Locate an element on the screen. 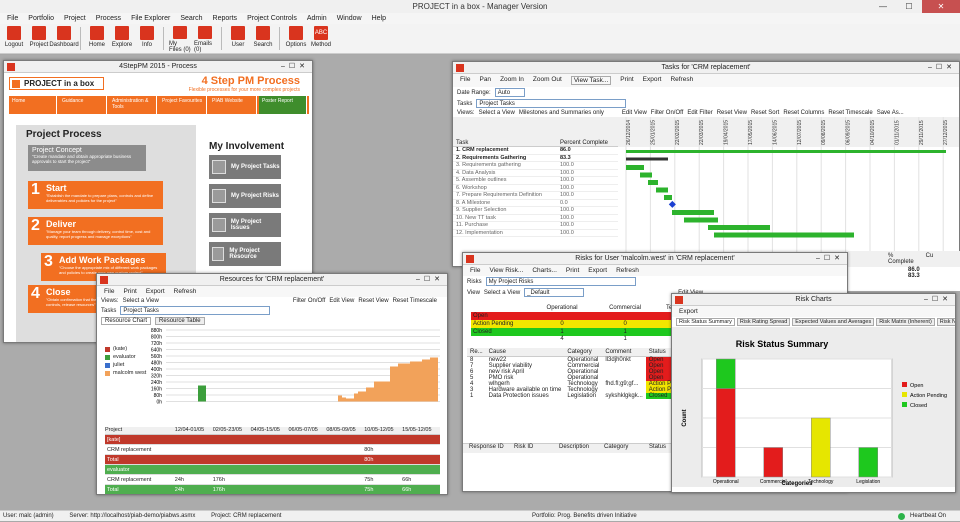 This screenshot has height=522, width=960. tasks-menu-item: Zoom In is located at coordinates (512, 80).